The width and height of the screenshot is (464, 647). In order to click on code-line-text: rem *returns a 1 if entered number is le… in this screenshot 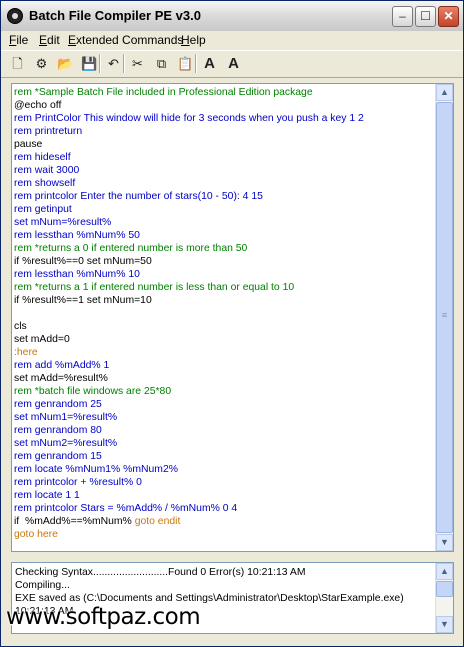, I will do `click(154, 287)`.